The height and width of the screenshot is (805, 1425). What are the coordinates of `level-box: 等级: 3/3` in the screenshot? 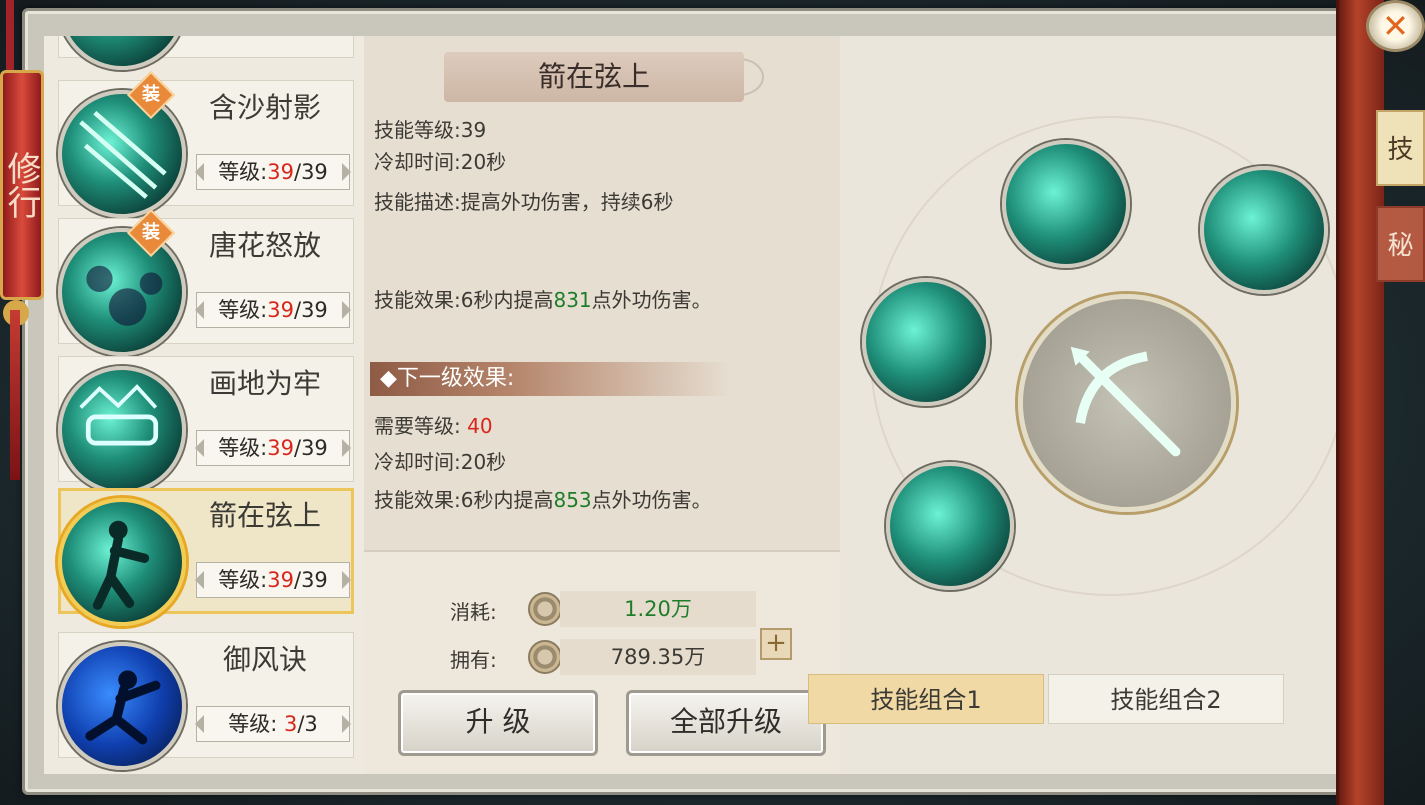 It's located at (273, 724).